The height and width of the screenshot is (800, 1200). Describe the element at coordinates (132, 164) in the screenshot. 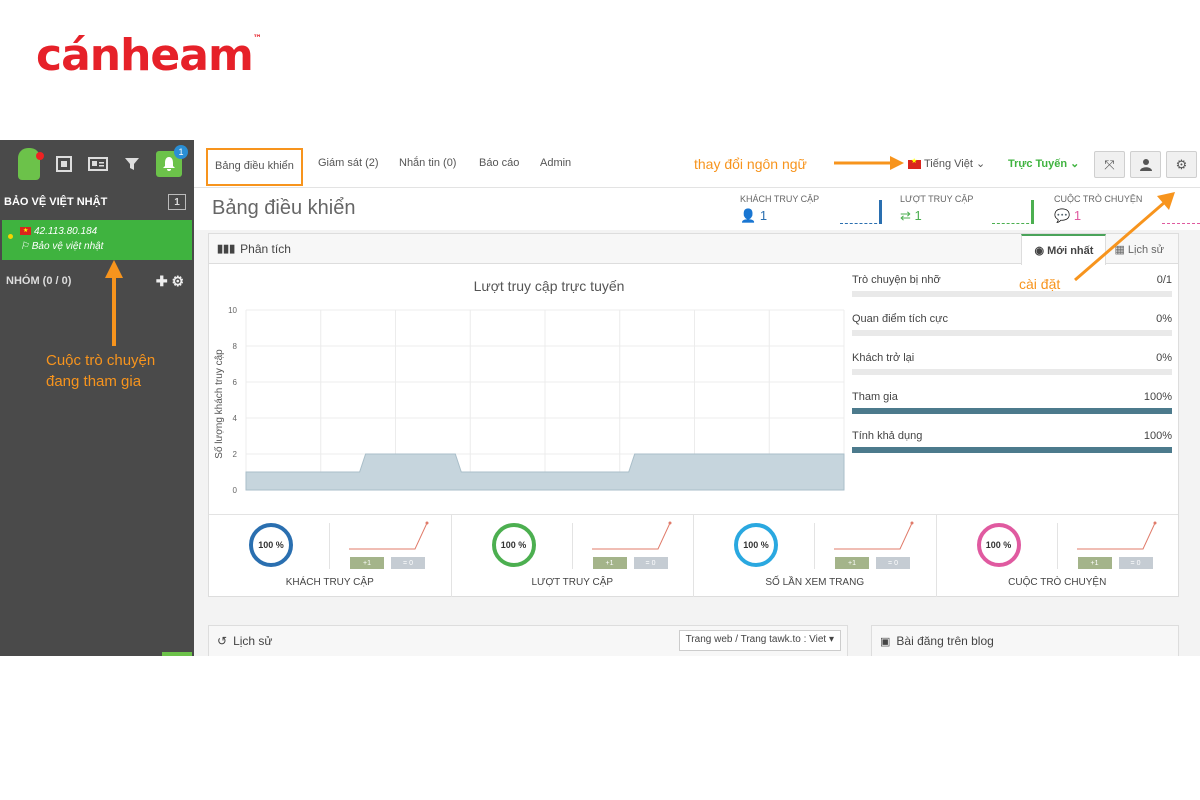

I see `filter-icon` at that location.